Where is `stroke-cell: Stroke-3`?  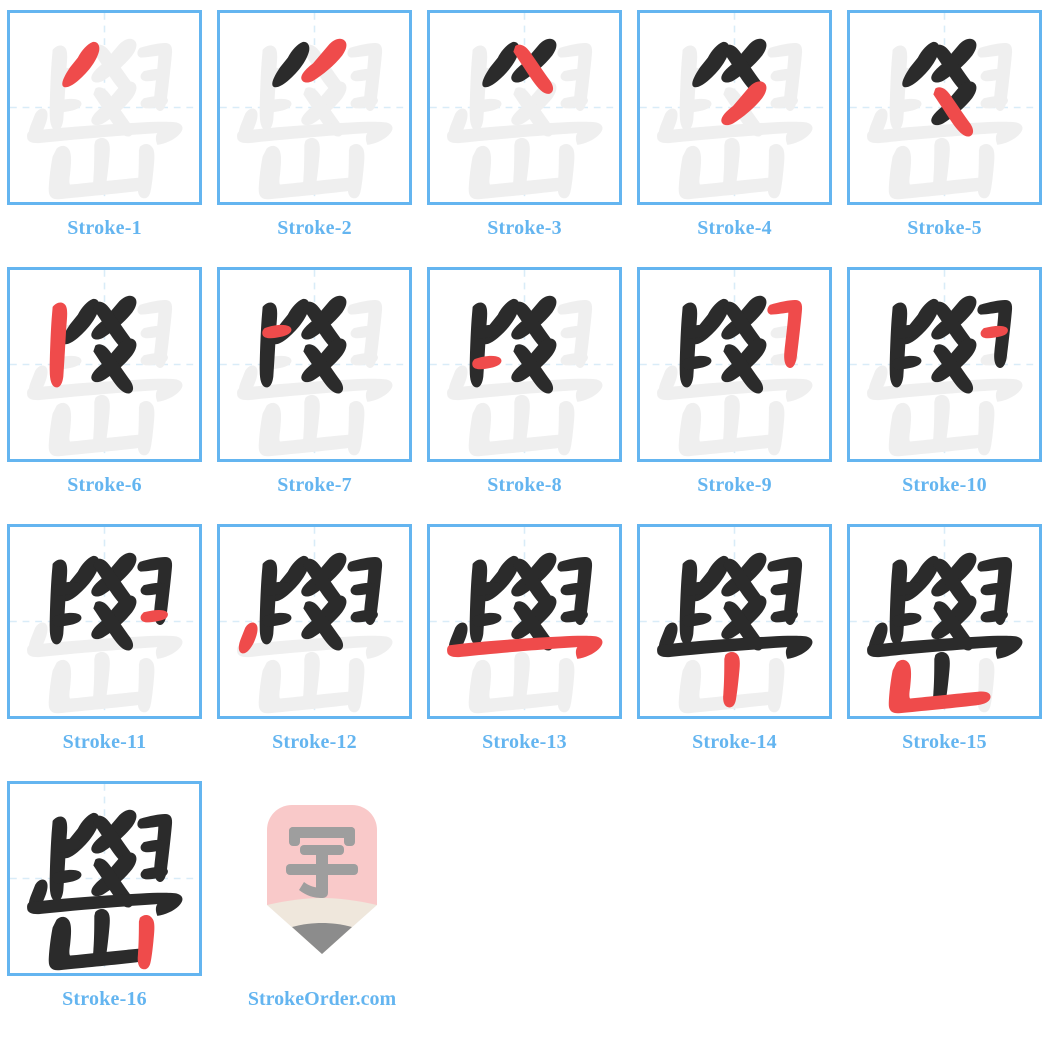 stroke-cell: Stroke-3 is located at coordinates (532, 138).